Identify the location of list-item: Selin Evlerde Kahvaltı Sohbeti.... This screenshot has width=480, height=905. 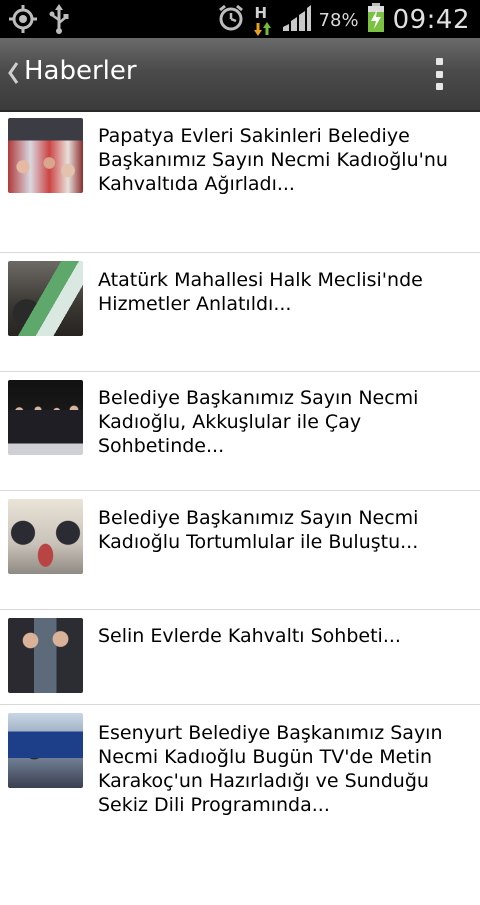
(240, 657).